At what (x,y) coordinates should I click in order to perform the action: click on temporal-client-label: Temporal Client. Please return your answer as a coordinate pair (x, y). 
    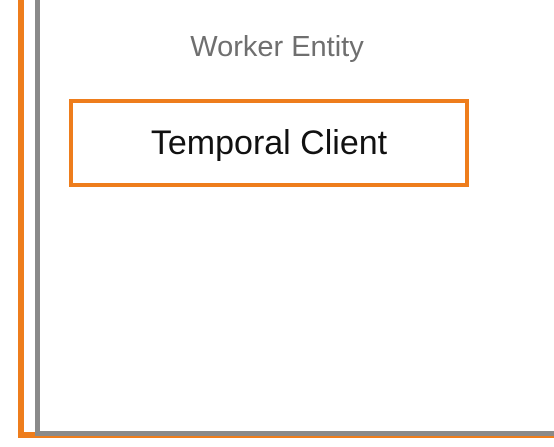
    Looking at the image, I should click on (269, 143).